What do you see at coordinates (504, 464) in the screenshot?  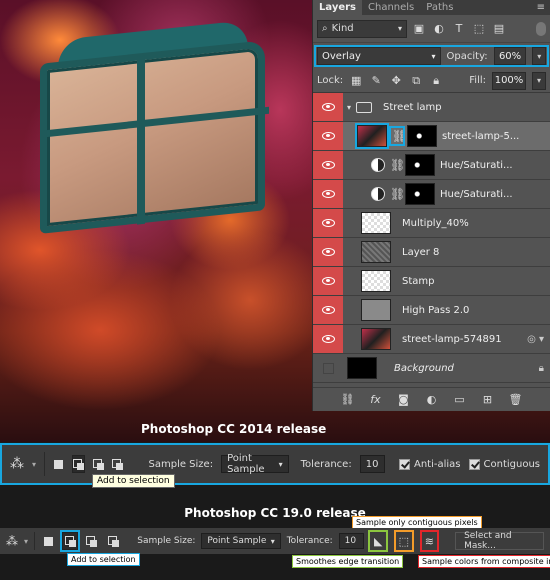 I see `contiguous-checkbox: Contiguous` at bounding box center [504, 464].